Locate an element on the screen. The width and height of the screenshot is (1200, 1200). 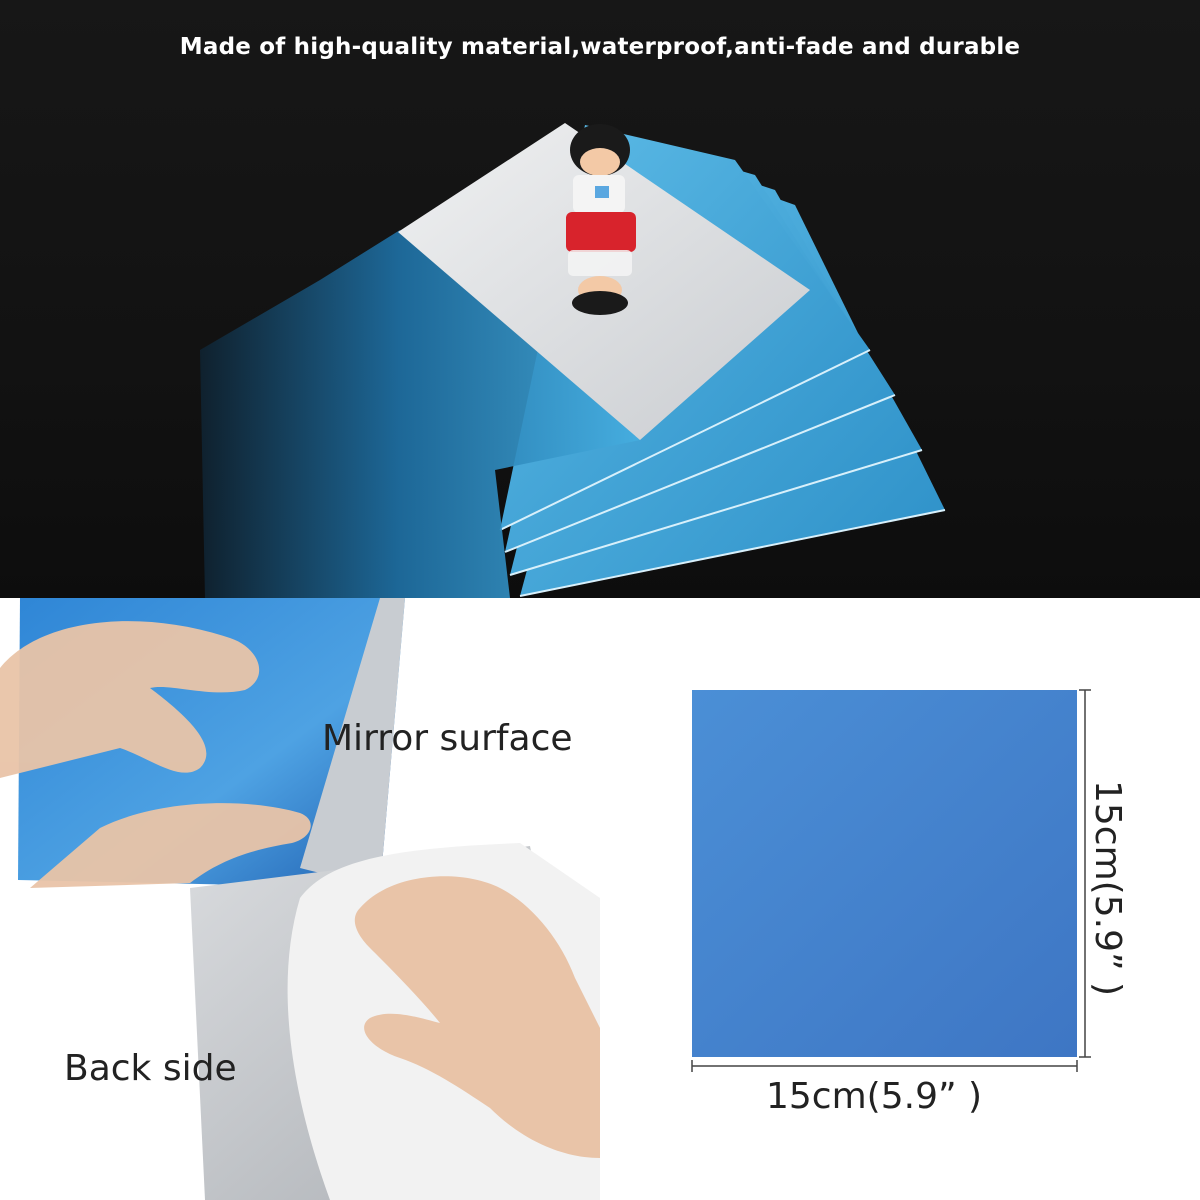
height-dimension-label: 15cm(5.9” ) is located at coordinates (1107, 888).